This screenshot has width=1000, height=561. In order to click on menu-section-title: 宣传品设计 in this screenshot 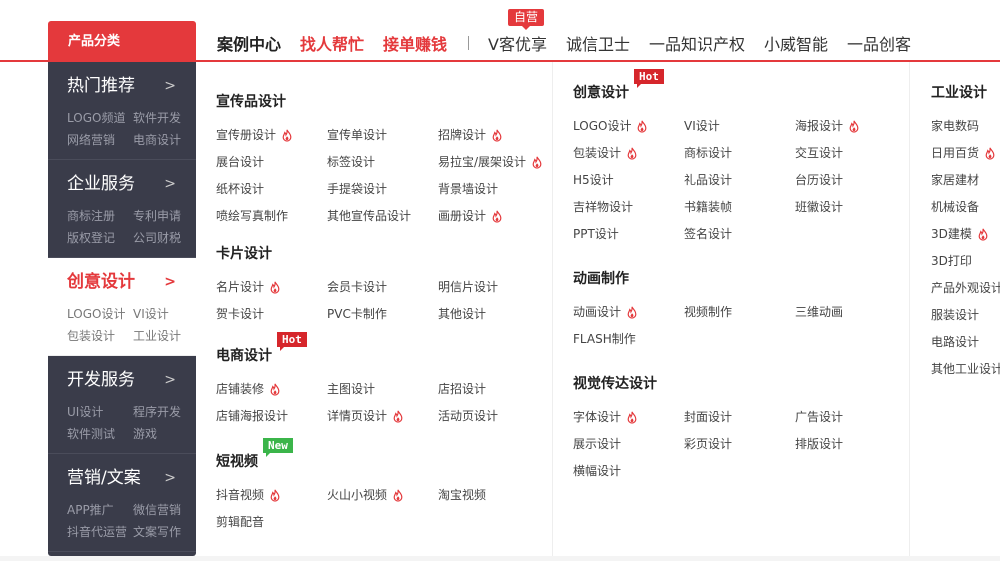, I will do `click(251, 102)`.